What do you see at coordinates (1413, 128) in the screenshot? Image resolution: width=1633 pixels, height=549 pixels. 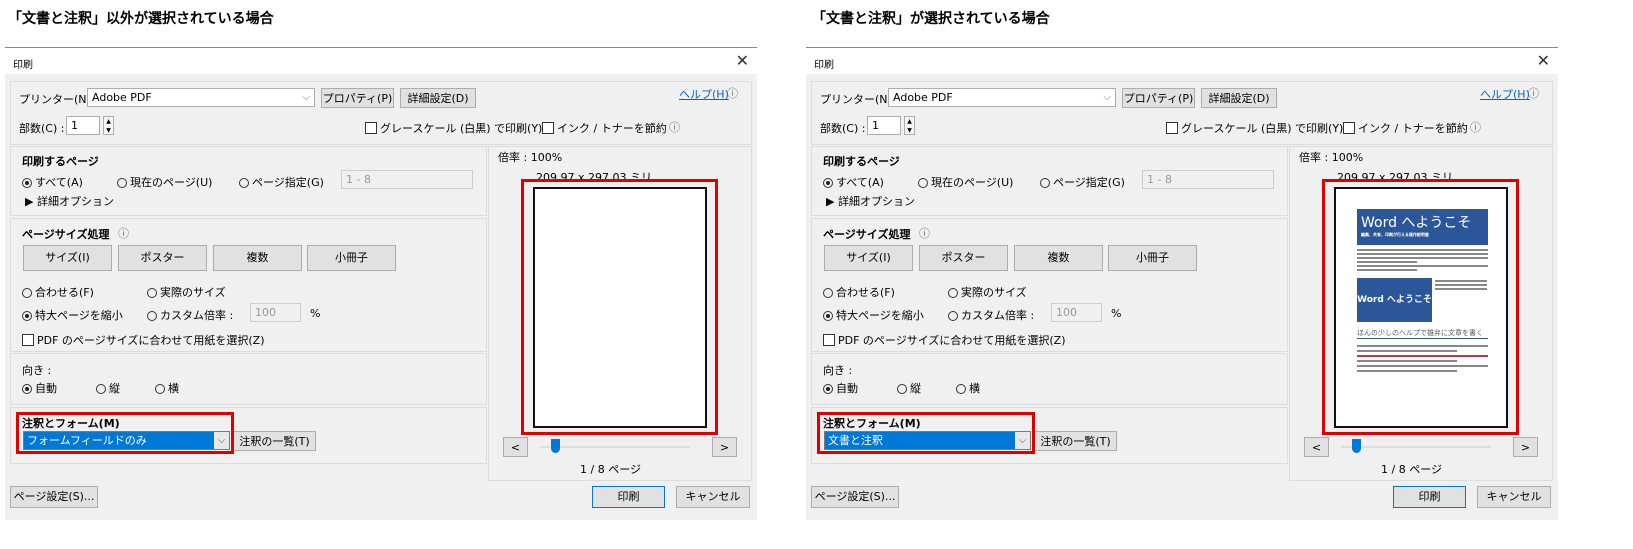 I see `save-ink-label: インク / トナーを節約` at bounding box center [1413, 128].